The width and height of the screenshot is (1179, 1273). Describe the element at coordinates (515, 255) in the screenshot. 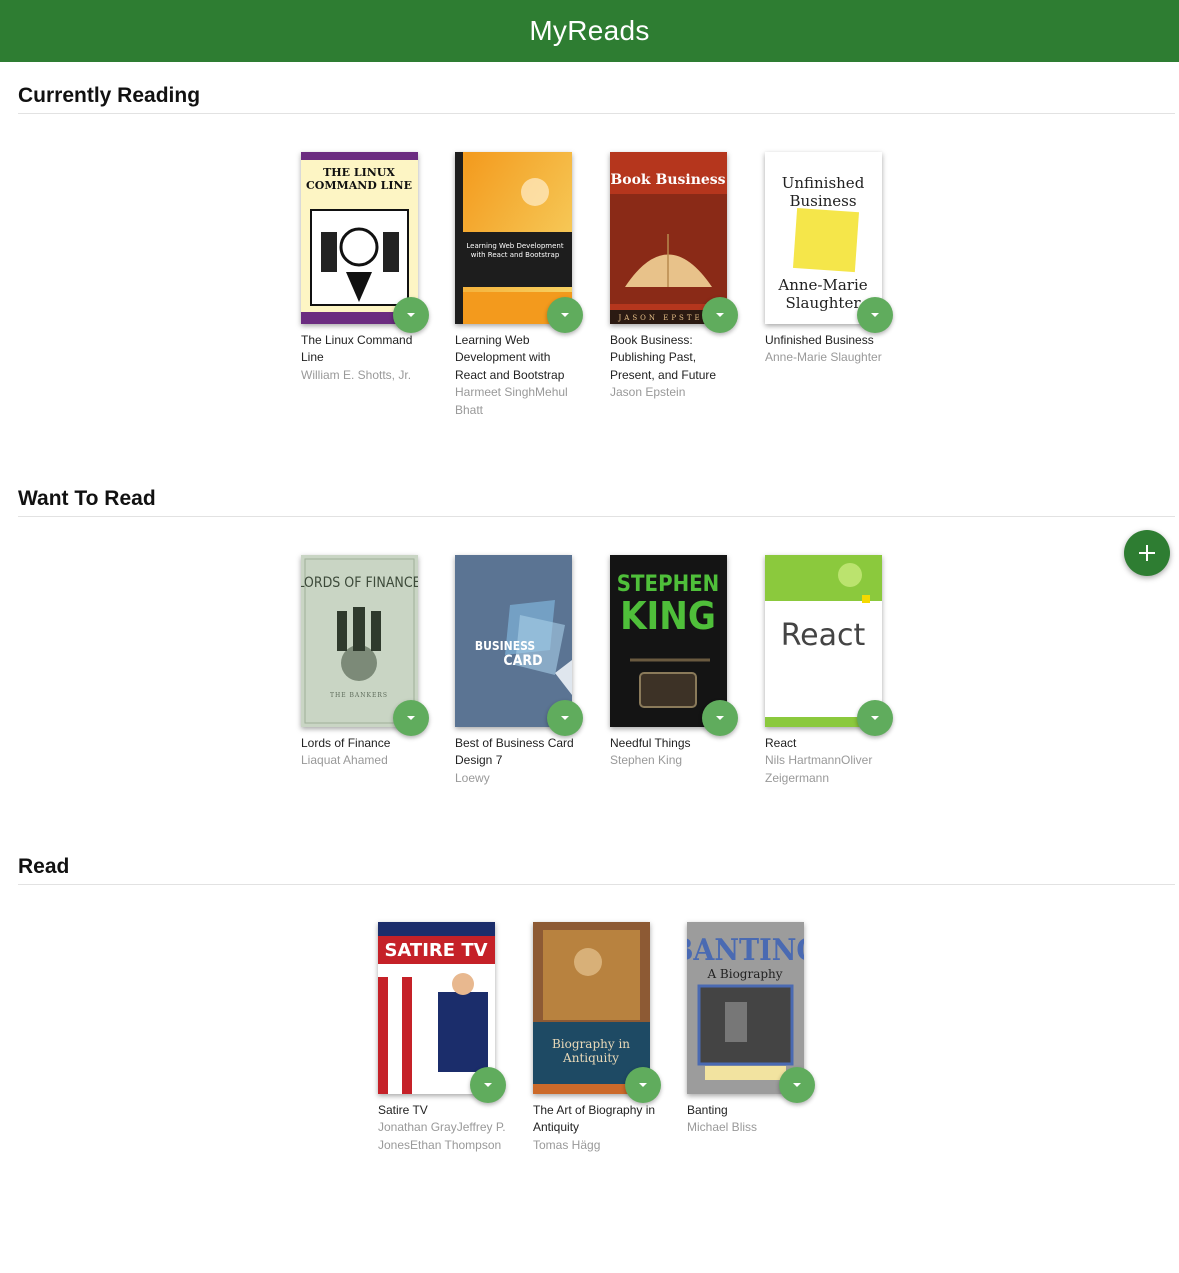

I see `svg-text: with React and Bootstrap` at that location.